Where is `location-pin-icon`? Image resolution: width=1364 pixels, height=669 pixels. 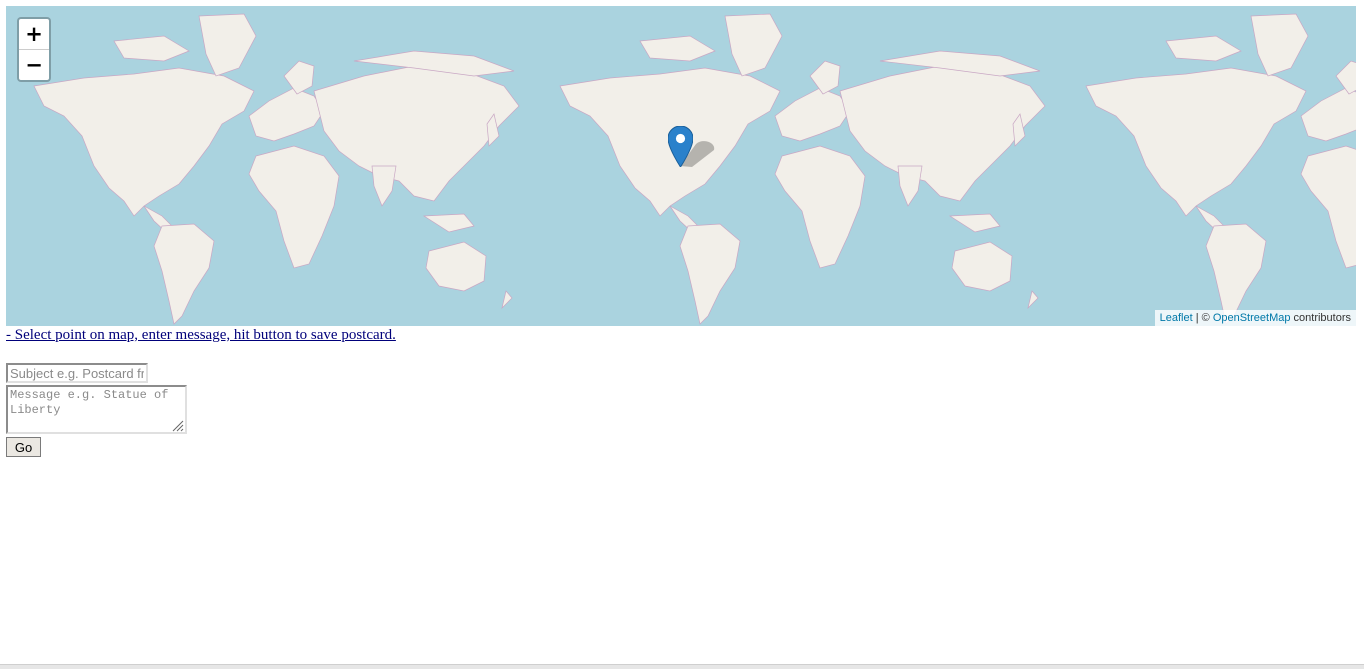
location-pin-icon is located at coordinates (680, 146).